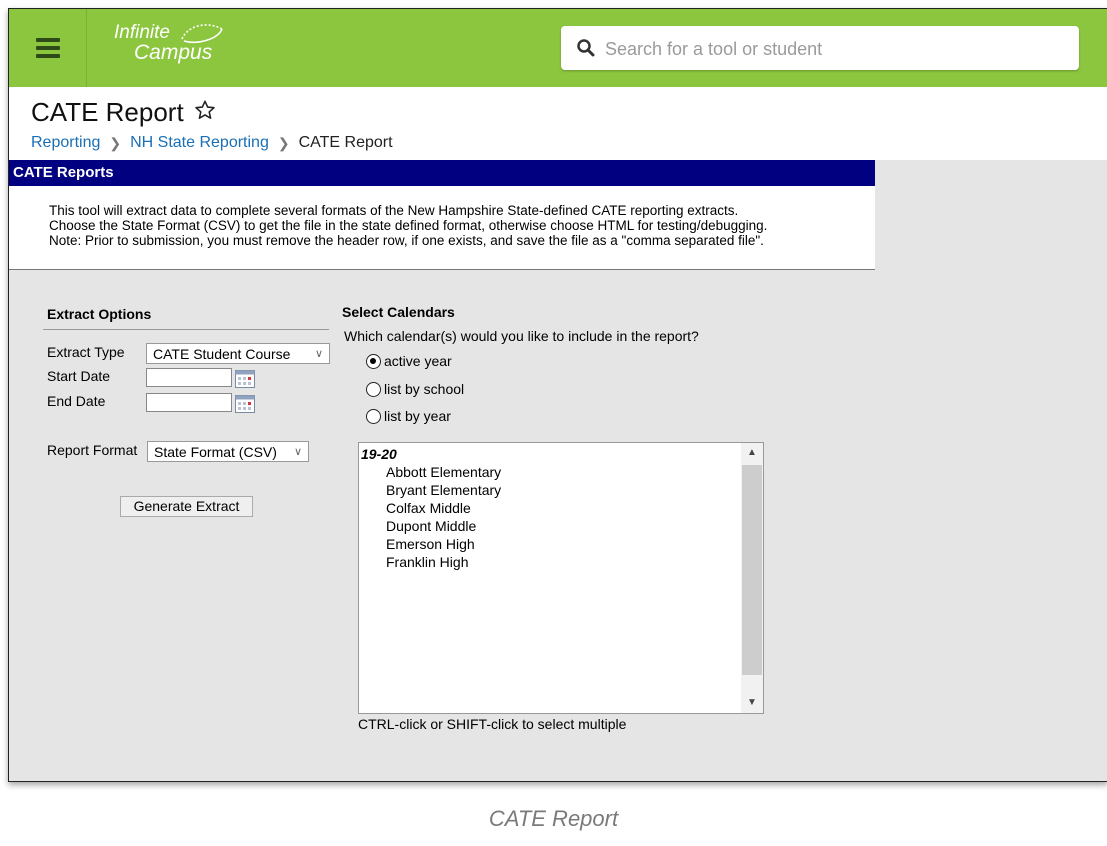 This screenshot has width=1107, height=846. What do you see at coordinates (205, 112) in the screenshot?
I see `star-icon` at bounding box center [205, 112].